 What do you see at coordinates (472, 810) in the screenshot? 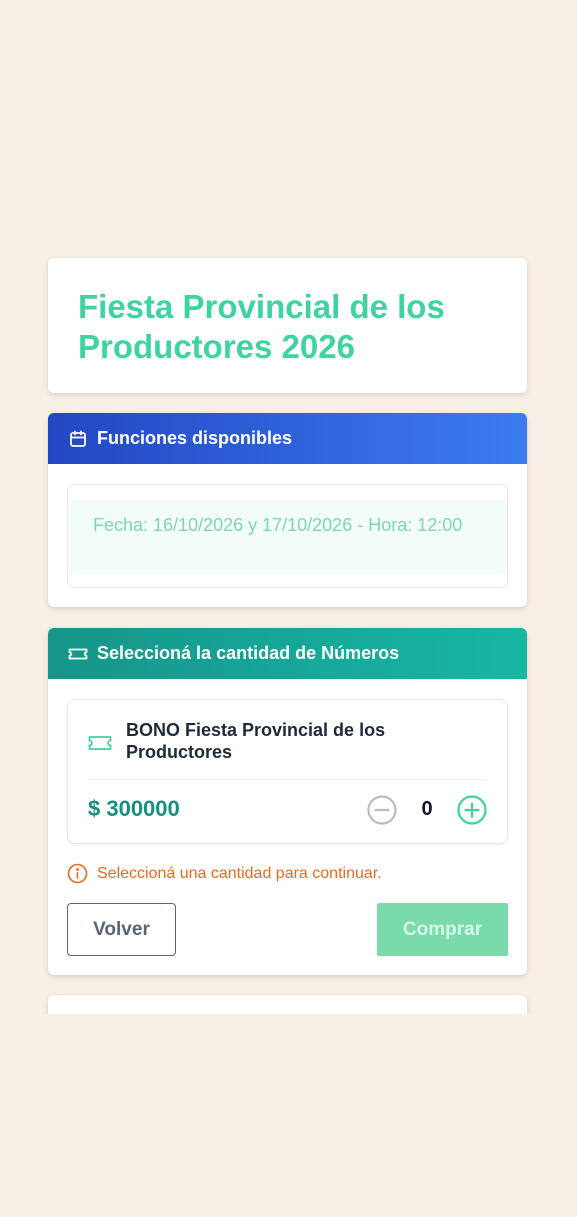
I see `plus-circle-icon` at bounding box center [472, 810].